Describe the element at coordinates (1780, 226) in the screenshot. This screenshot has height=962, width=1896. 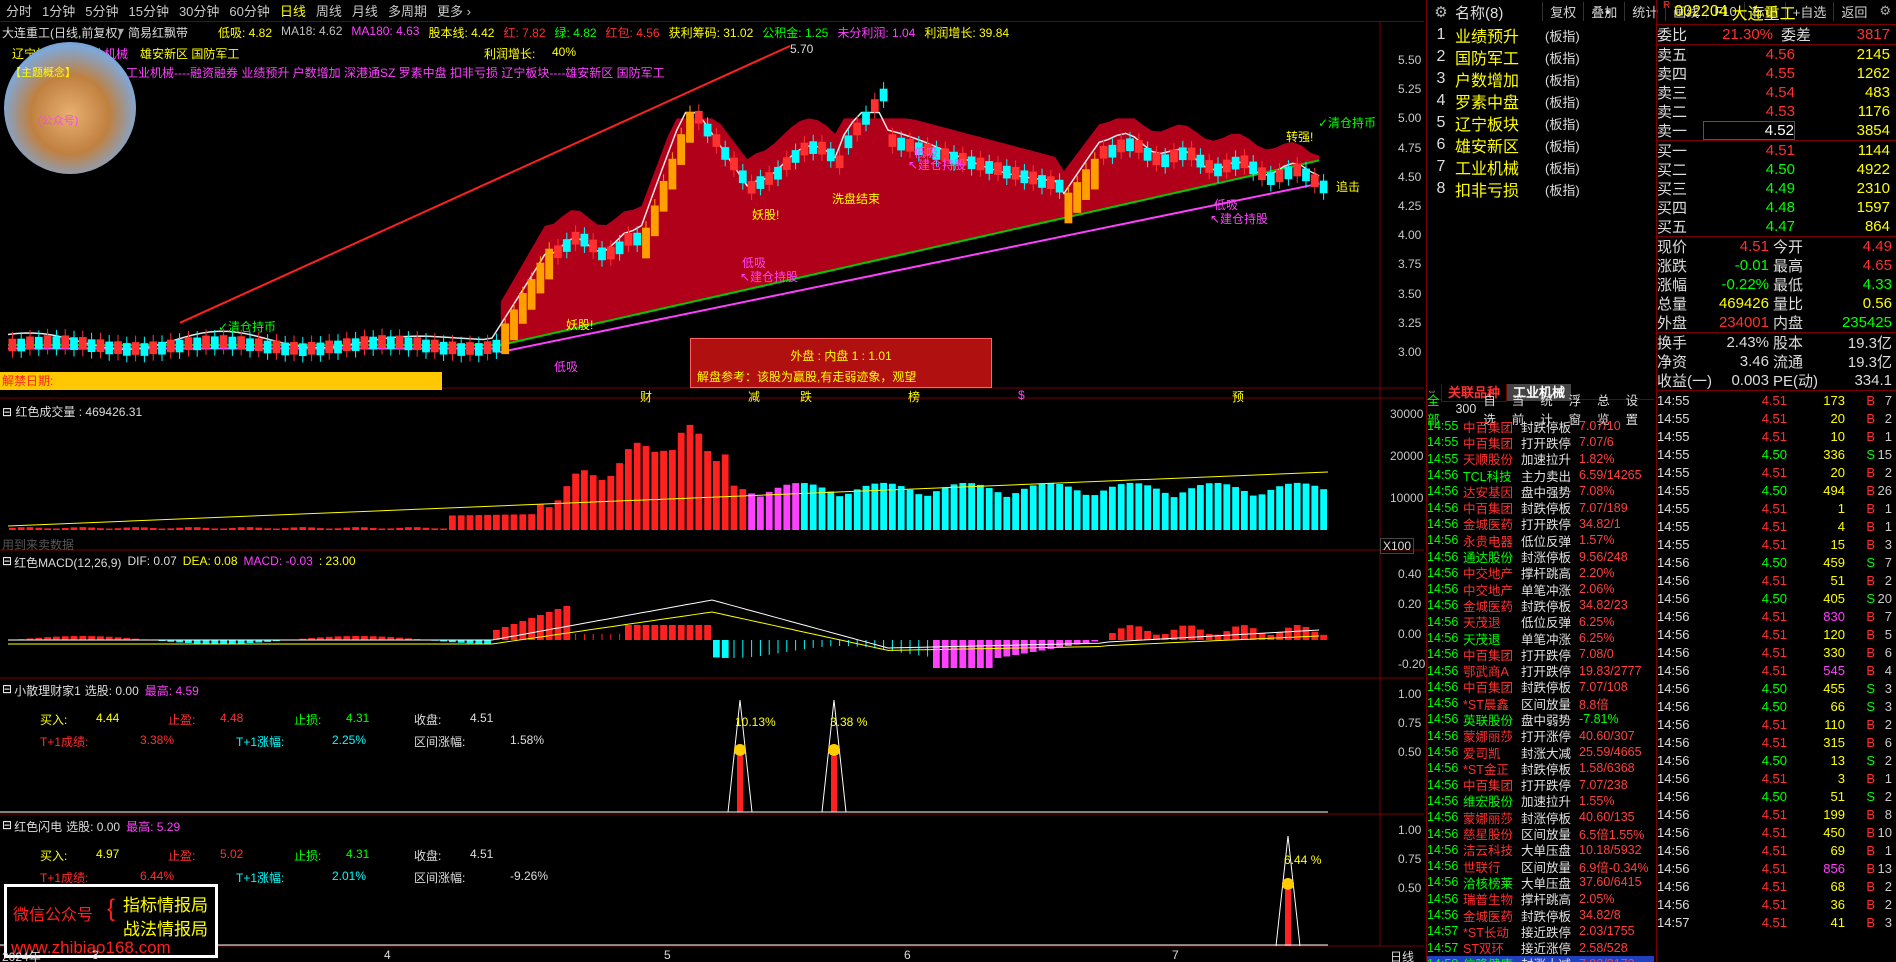
I see `bid-price: 4.47` at that location.